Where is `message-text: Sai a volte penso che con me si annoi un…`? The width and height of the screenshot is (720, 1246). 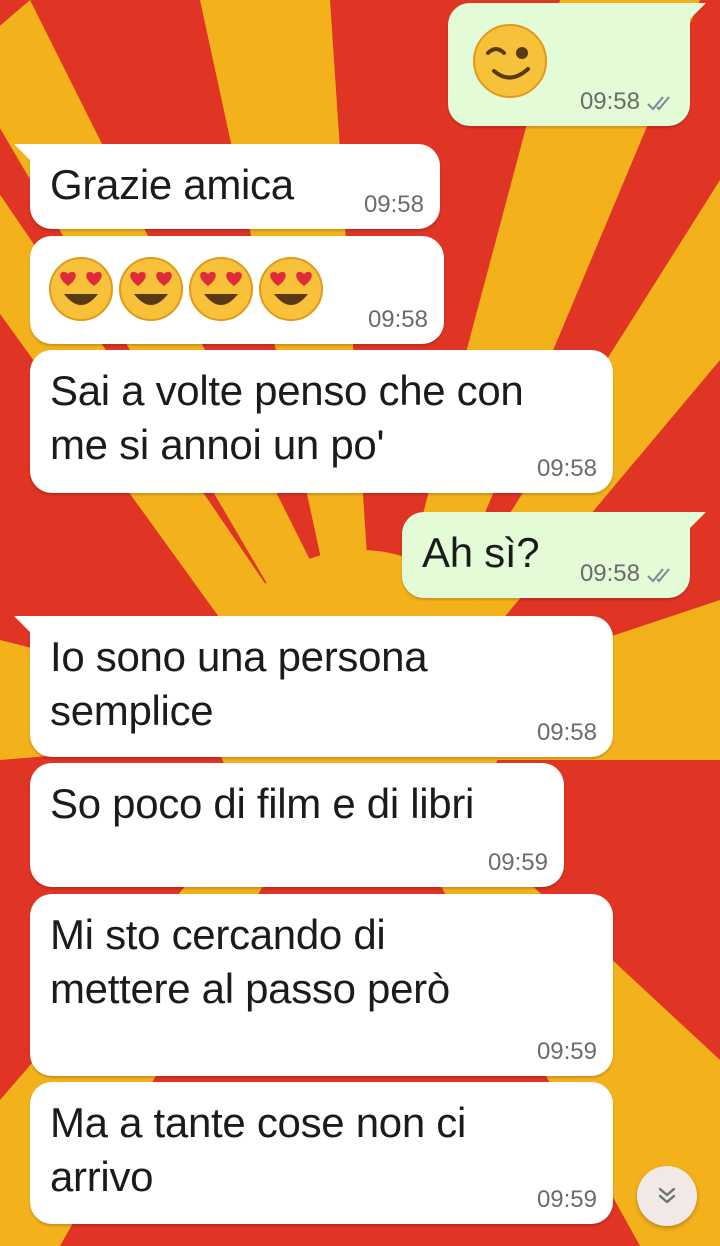 message-text: Sai a volte penso che con me si annoi un… is located at coordinates (287, 417).